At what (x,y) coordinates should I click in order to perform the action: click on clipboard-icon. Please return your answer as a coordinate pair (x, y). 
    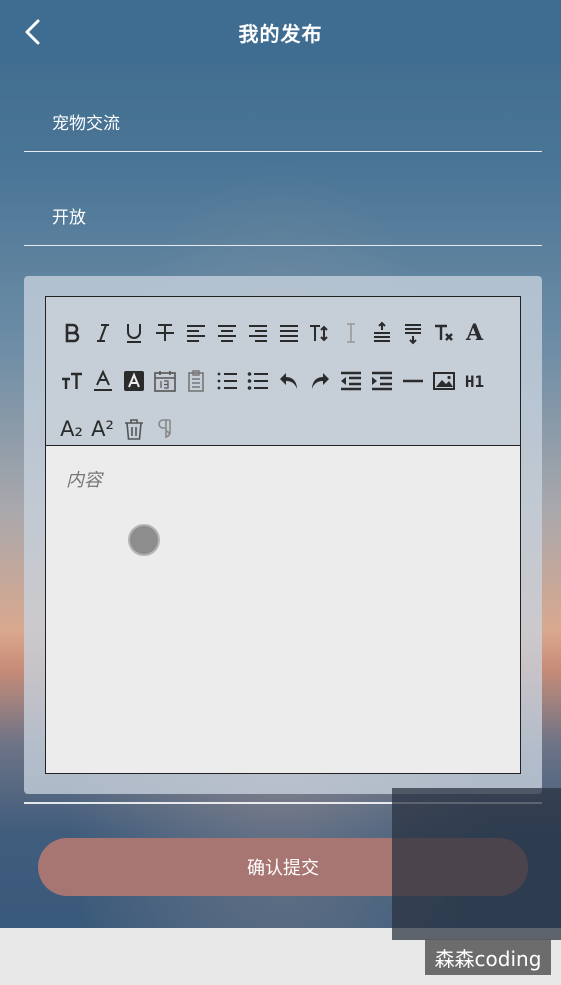
    Looking at the image, I should click on (195, 381).